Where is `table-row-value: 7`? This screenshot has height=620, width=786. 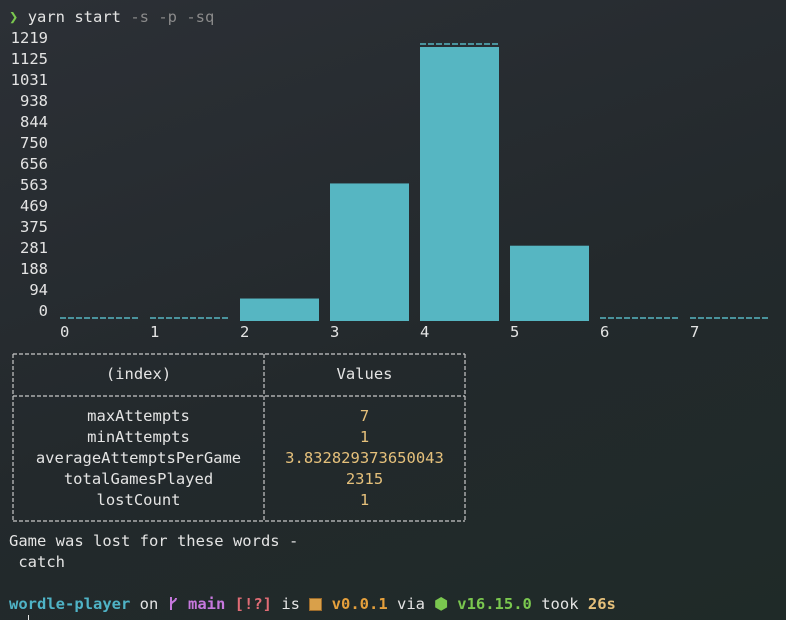 table-row-value: 7 is located at coordinates (364, 416).